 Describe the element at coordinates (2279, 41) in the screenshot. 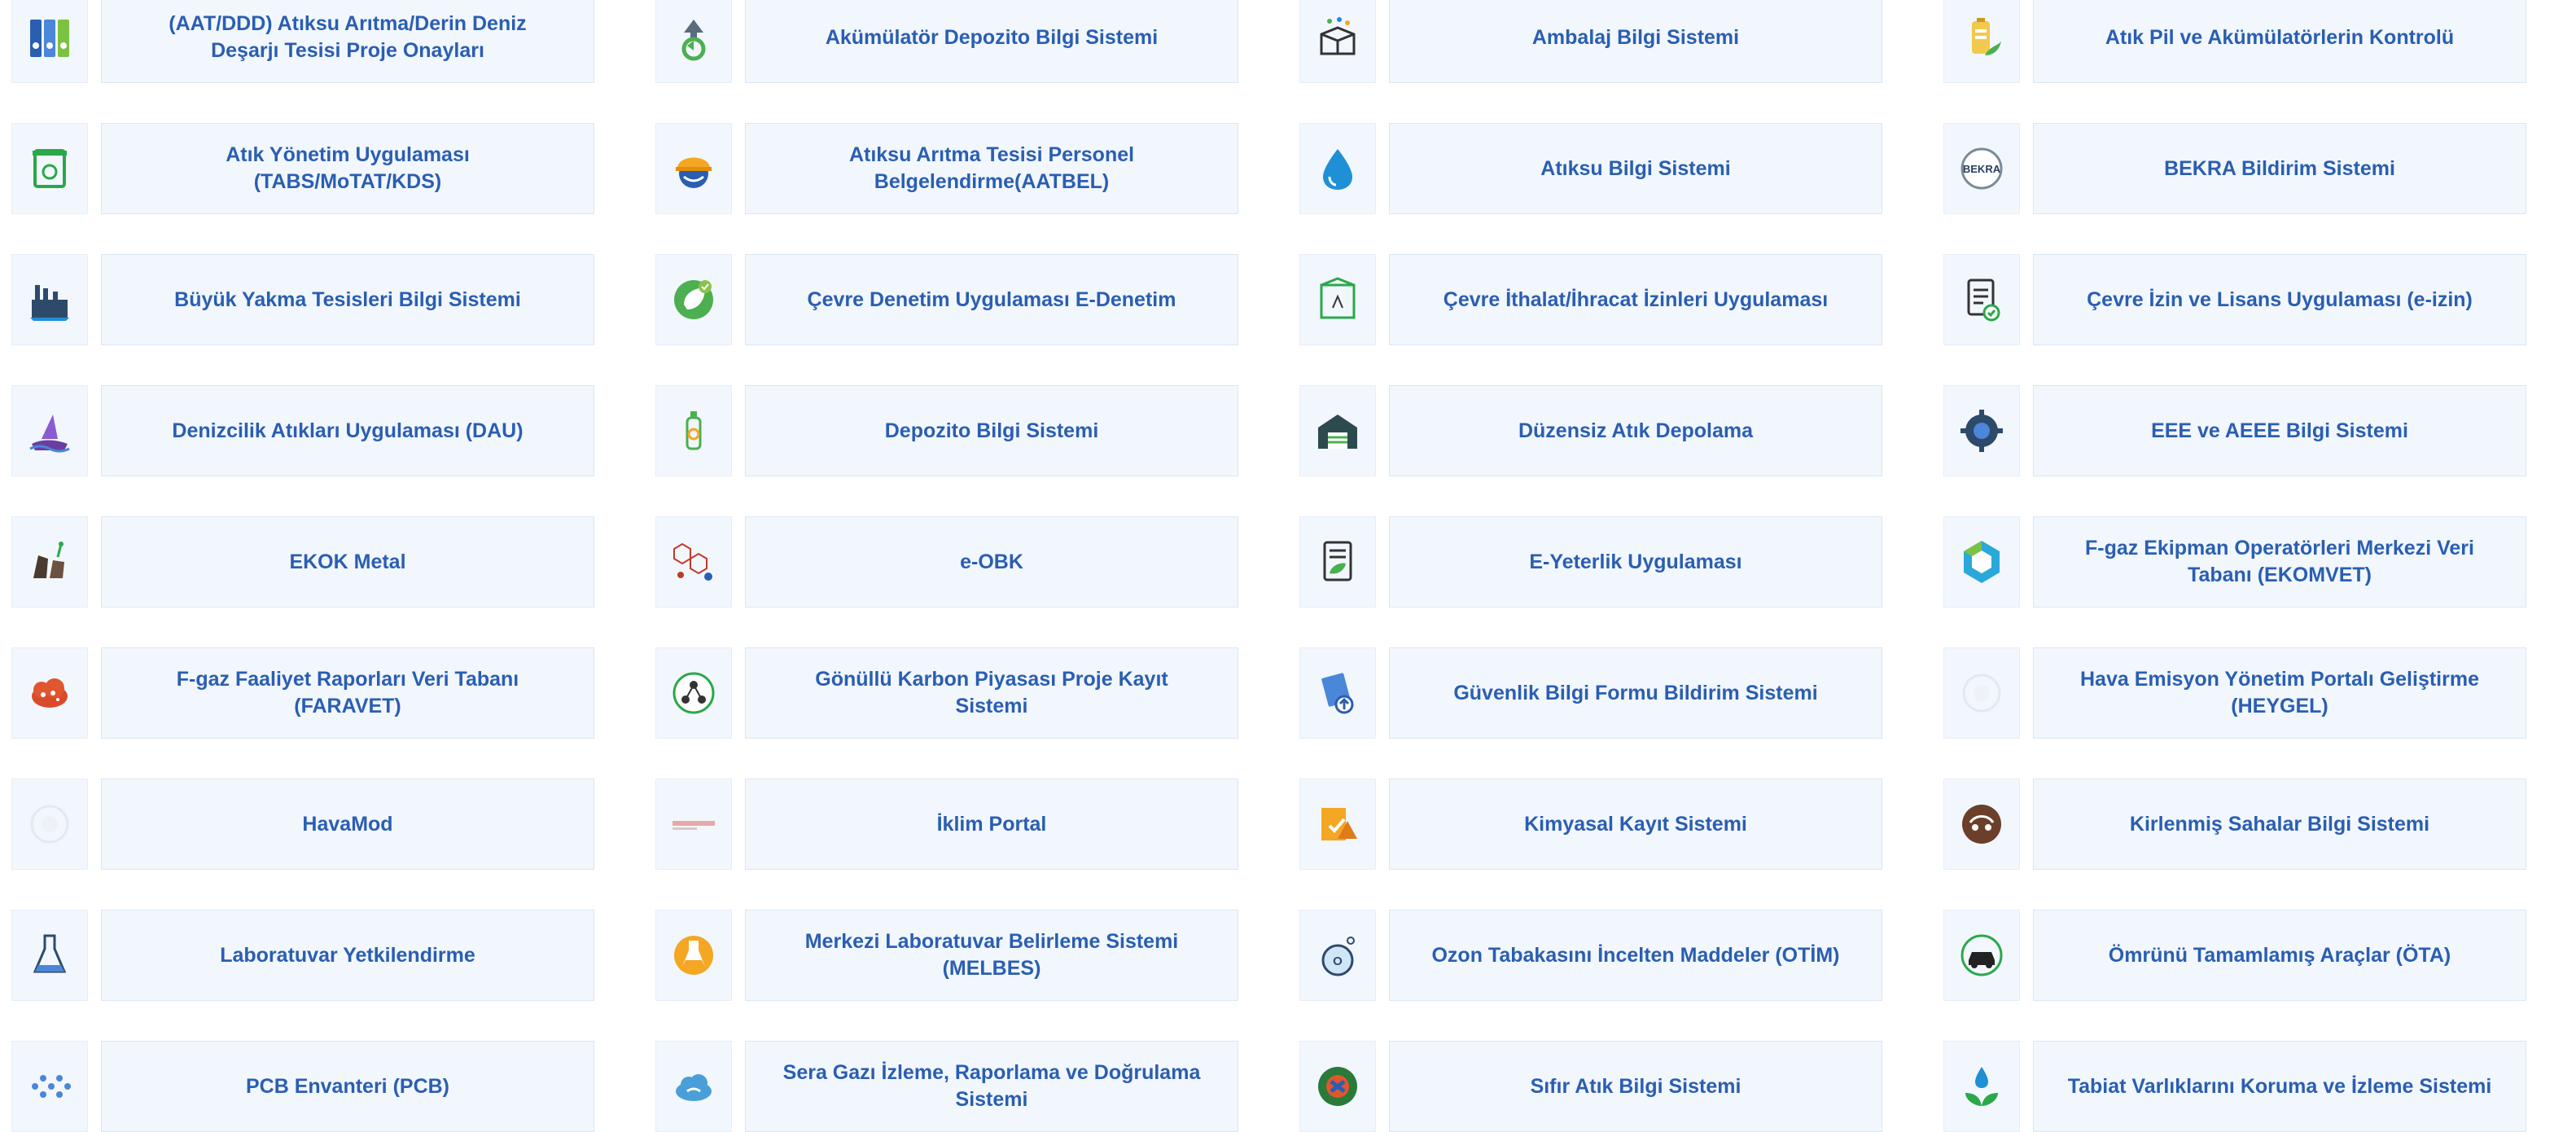

I see `app-link-label: Atık Pil ve Akümülatörlerin Kontrolü` at that location.